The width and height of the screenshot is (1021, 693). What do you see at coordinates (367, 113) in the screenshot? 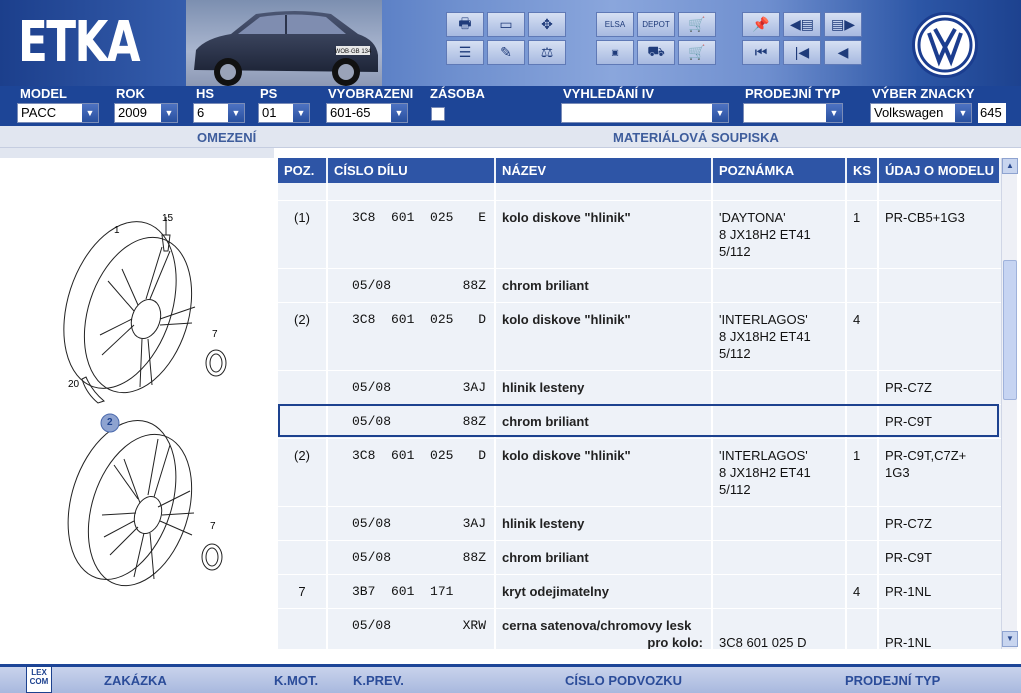
I see `vyobrazeni-select: 601-65 ▼` at bounding box center [367, 113].